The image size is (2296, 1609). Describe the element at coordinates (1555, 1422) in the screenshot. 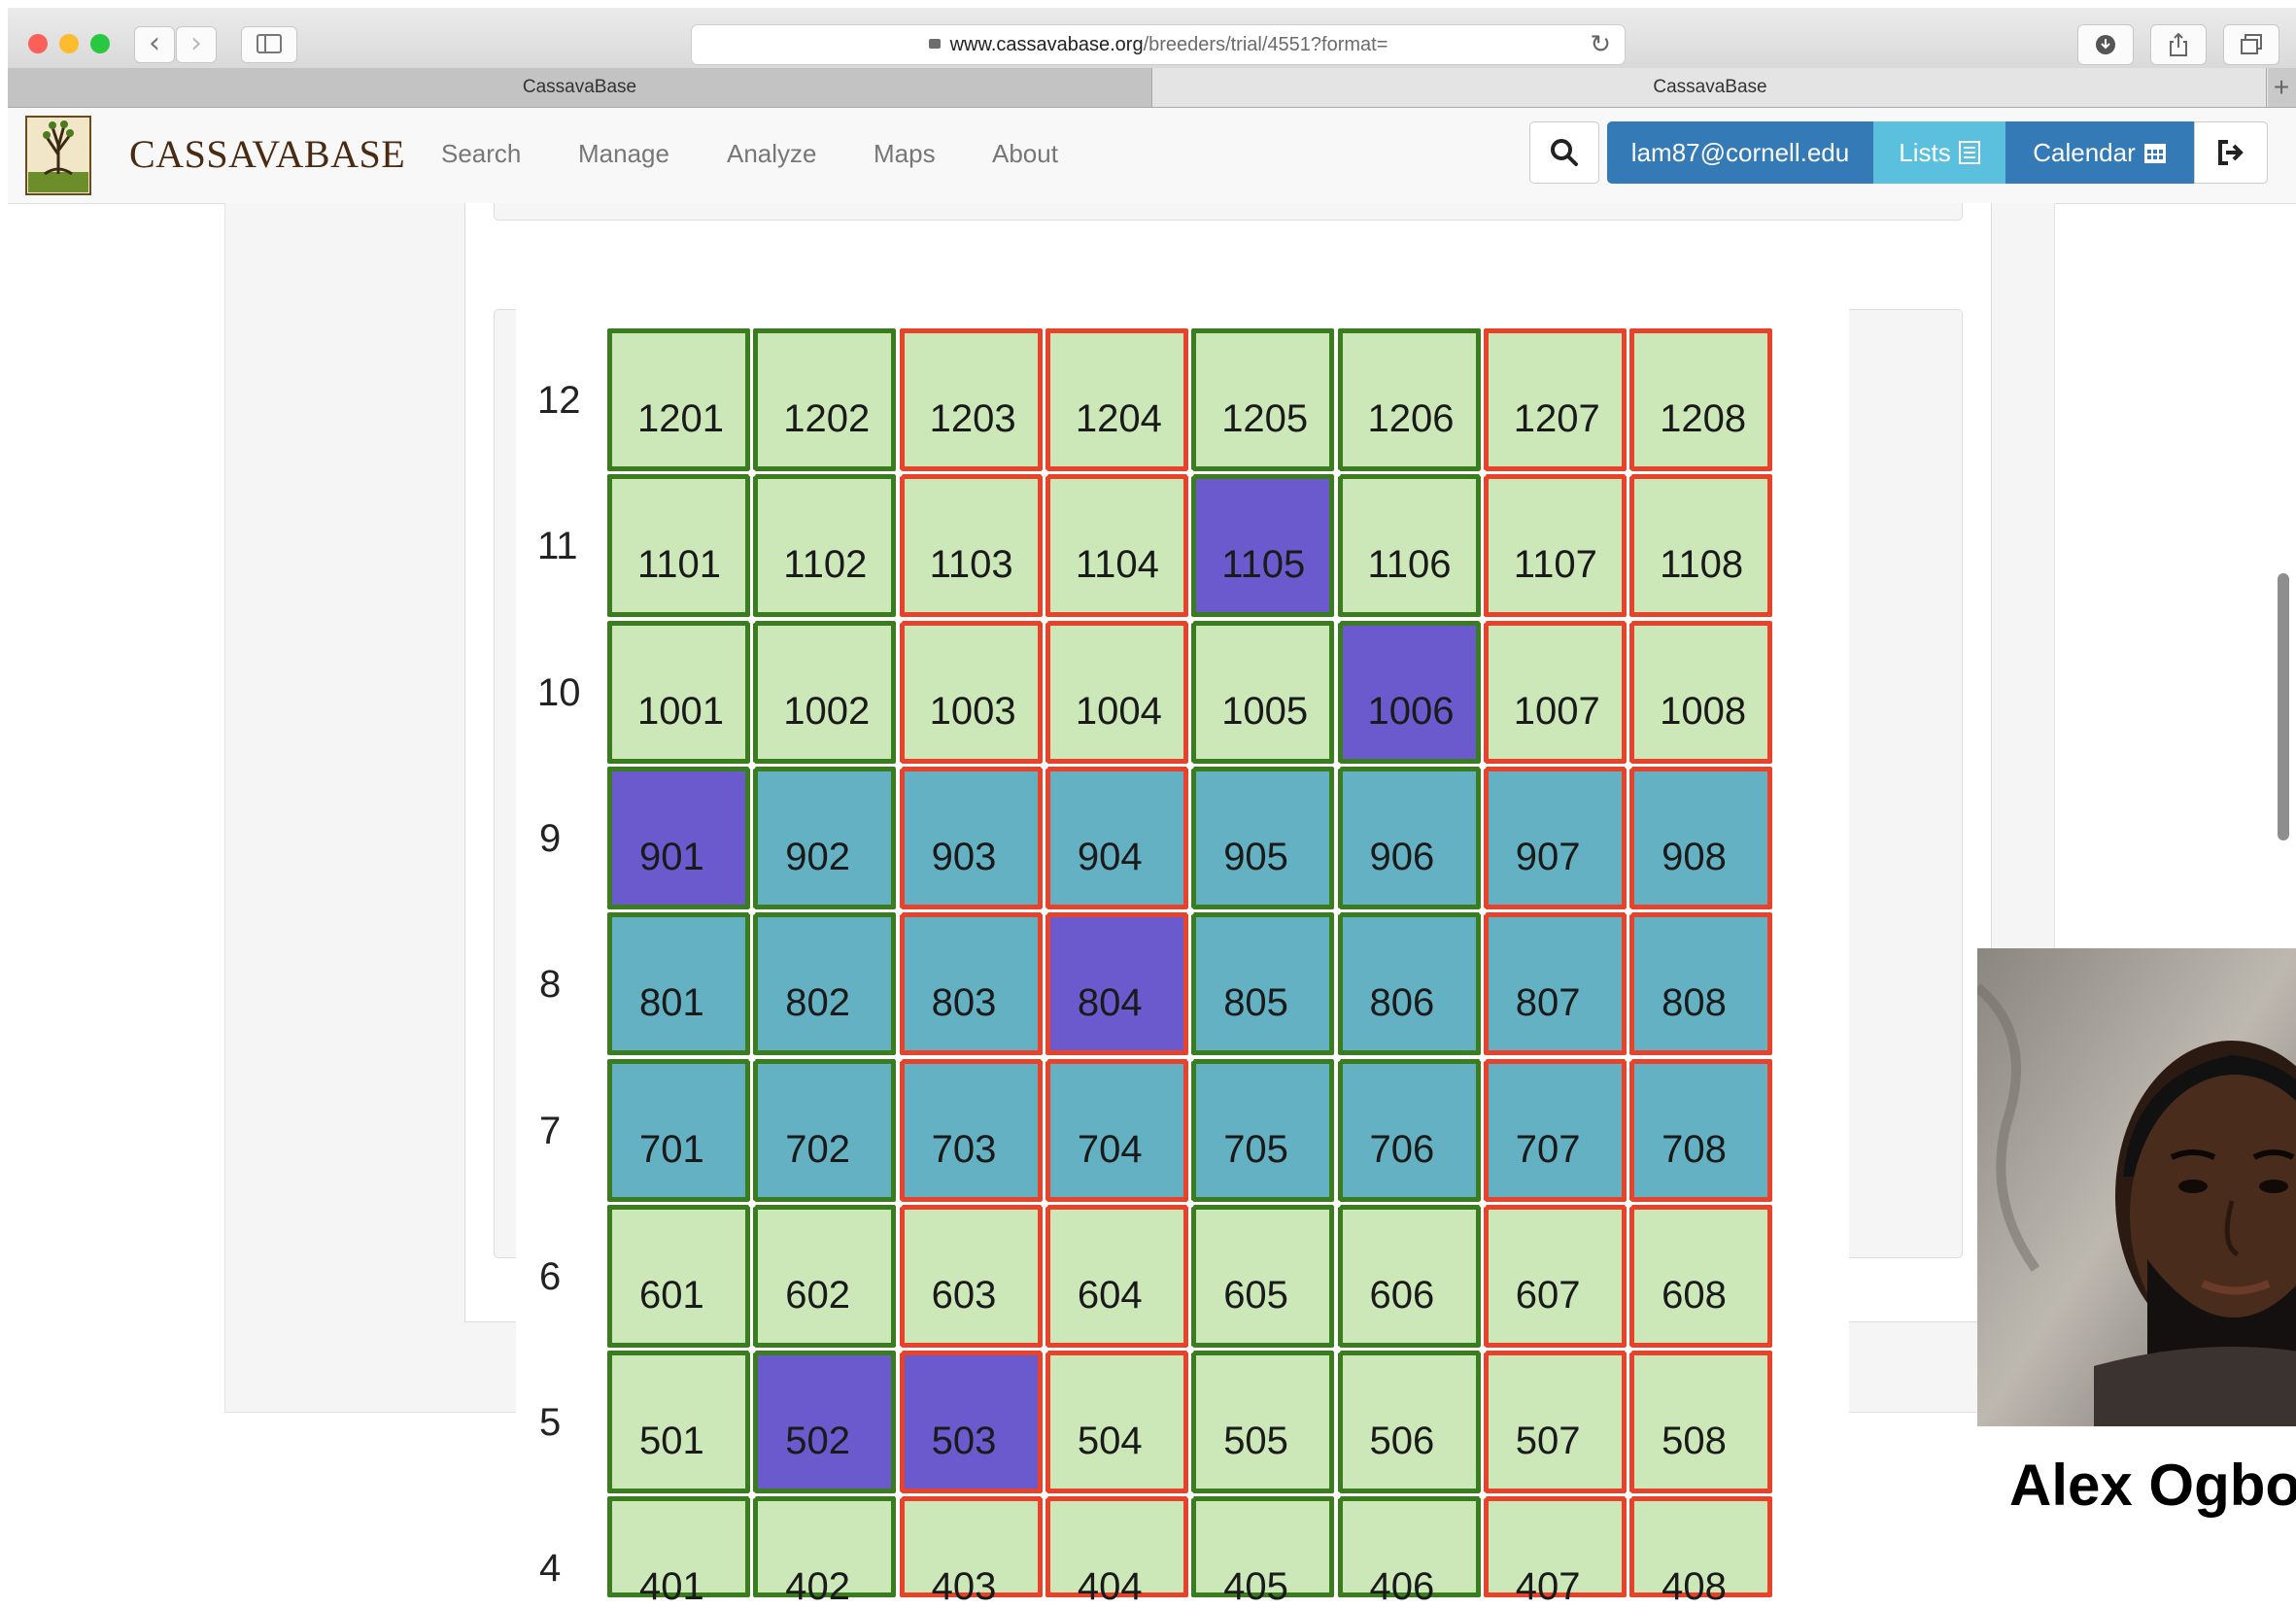

I see `plot-507: 507` at that location.